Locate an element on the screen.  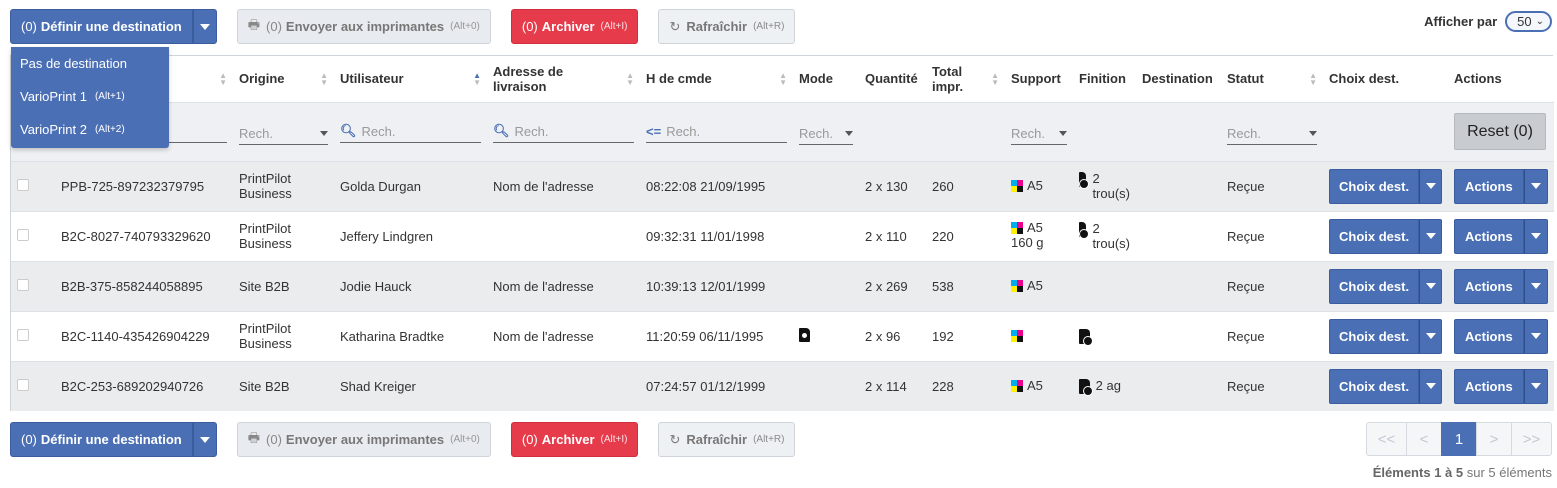
set-destination-caret-button is located at coordinates (204, 26).